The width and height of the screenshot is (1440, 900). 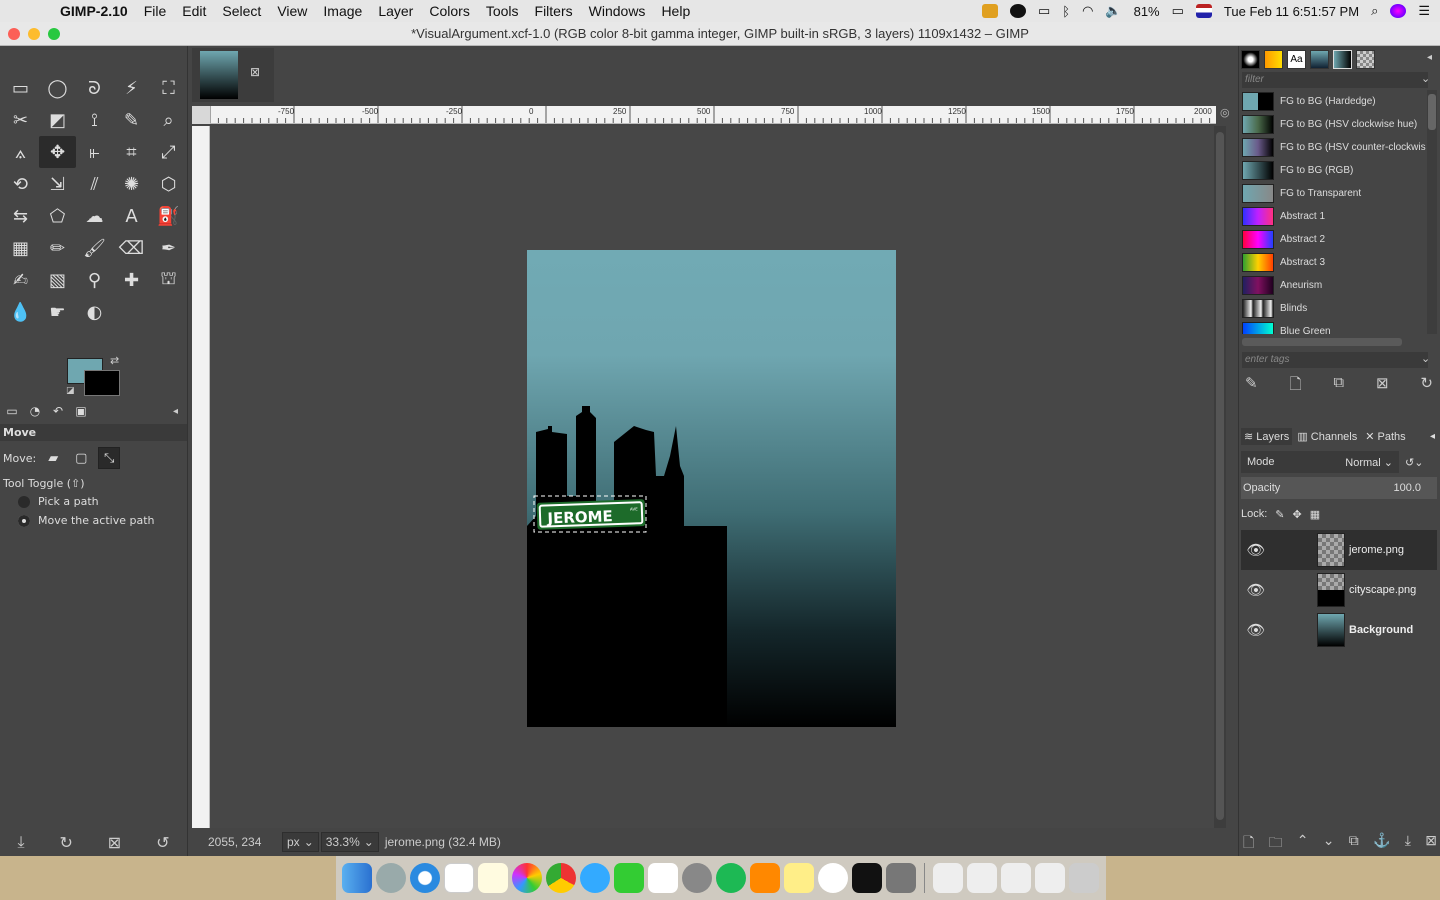 I want to click on battery-percent: 81%, so click(x=1147, y=11).